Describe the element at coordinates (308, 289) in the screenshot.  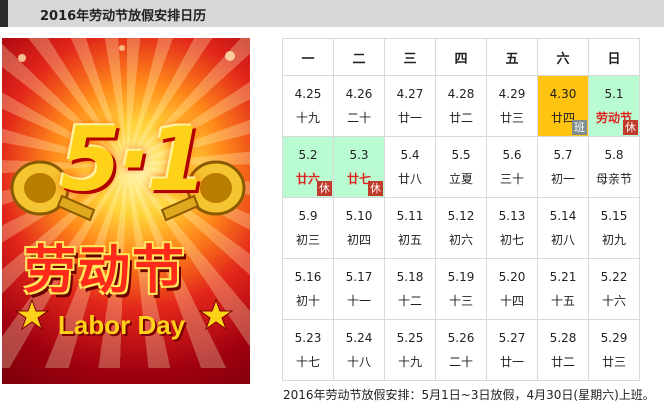
I see `calendar-day-cell: 5.16 初十` at that location.